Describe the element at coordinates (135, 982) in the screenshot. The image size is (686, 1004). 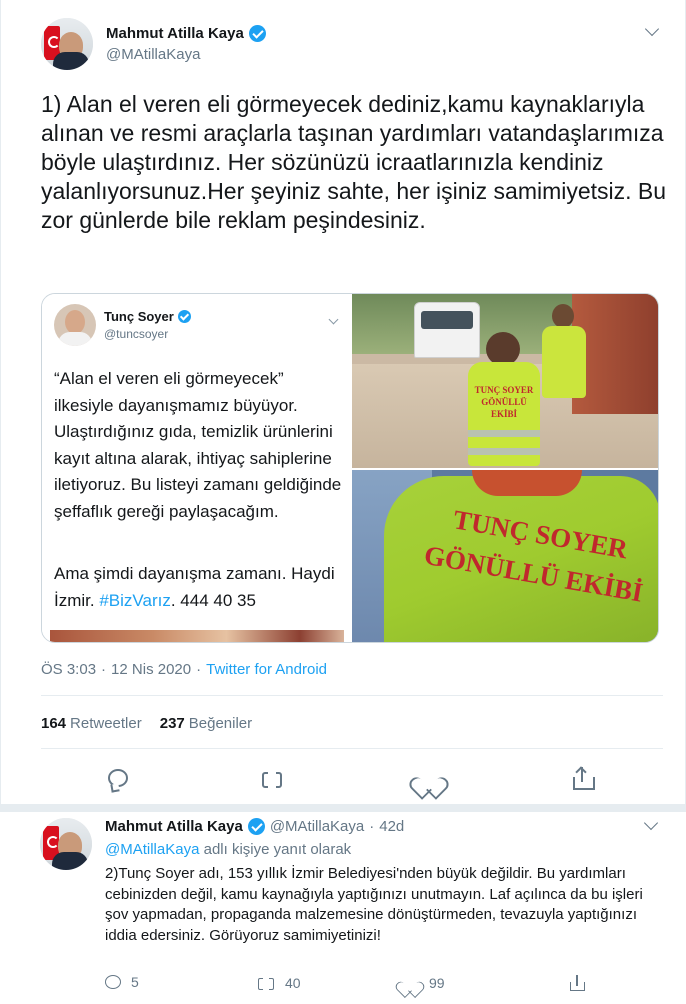
I see `reply-reply-count: 5` at that location.